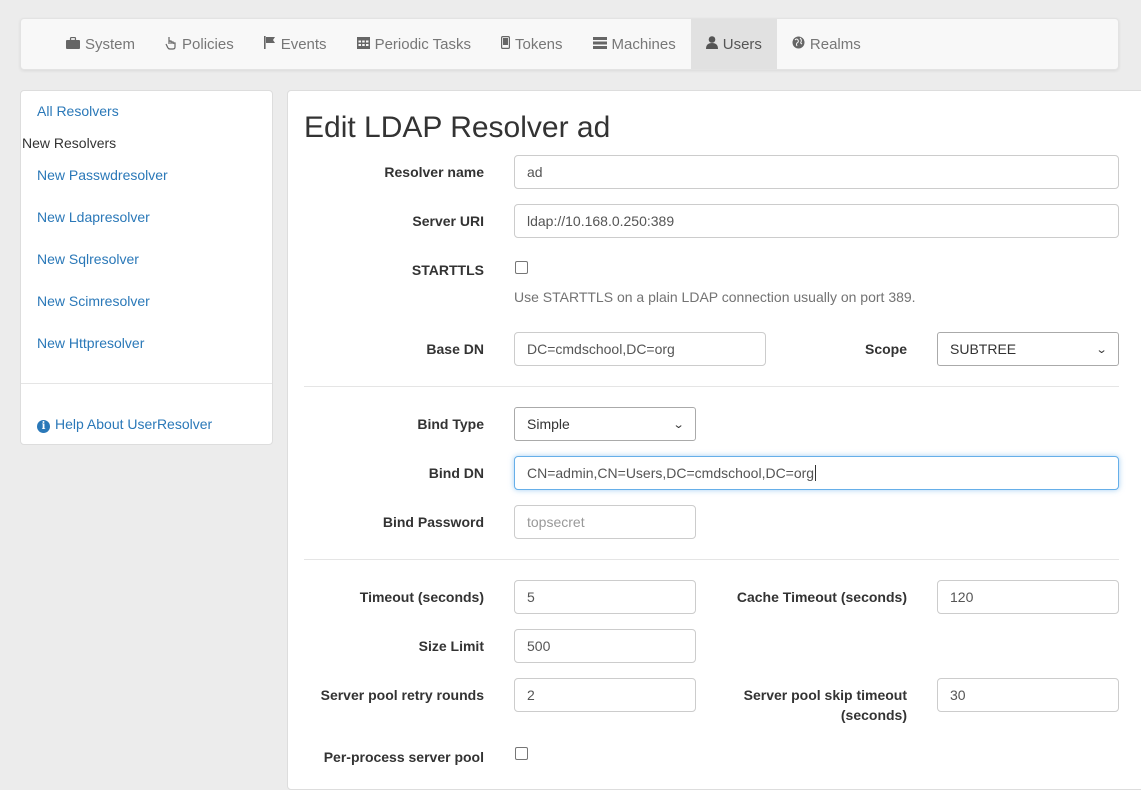  What do you see at coordinates (451, 646) in the screenshot?
I see `size-limit-label: Size Limit` at bounding box center [451, 646].